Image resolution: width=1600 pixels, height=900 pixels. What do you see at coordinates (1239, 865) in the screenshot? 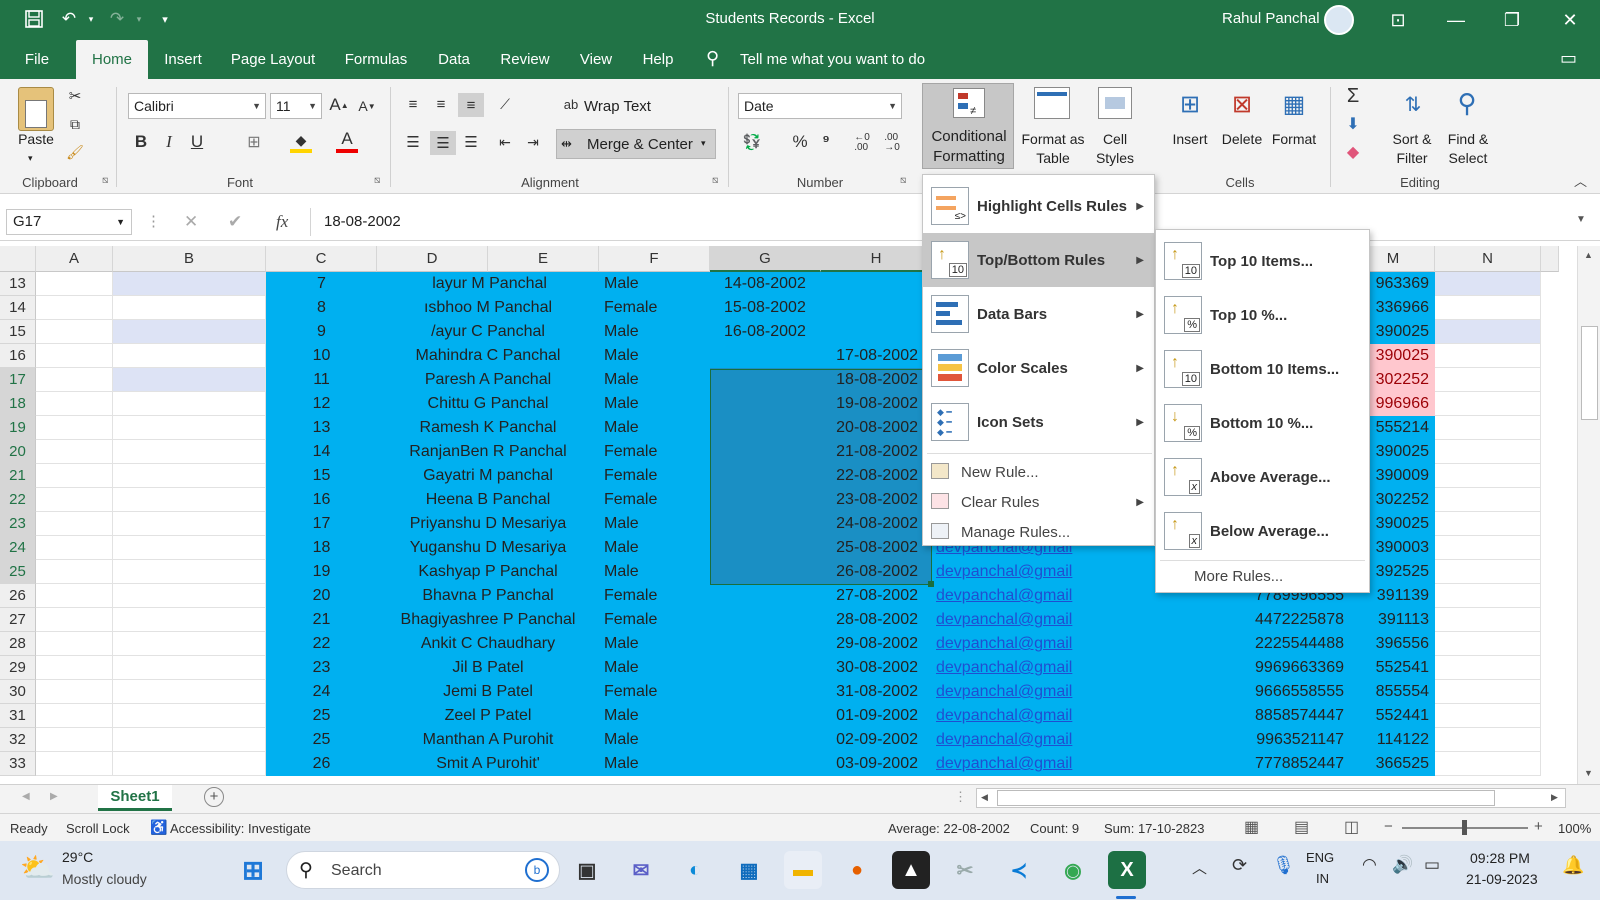
I see `sync-icon: ⟳` at bounding box center [1239, 865].